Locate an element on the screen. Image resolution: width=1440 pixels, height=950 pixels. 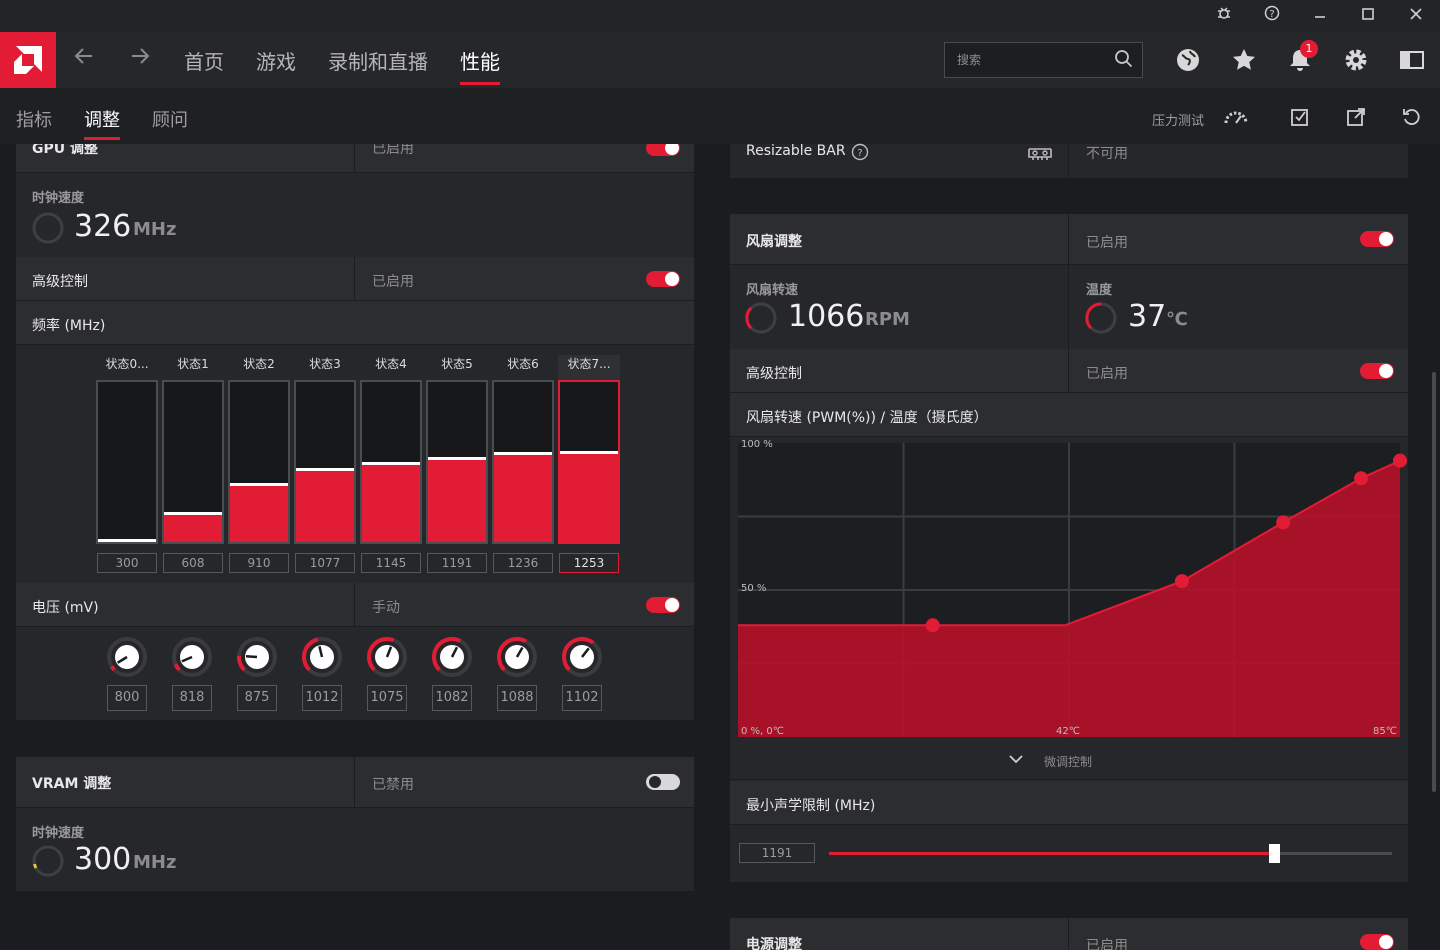
vram-tuning-toggle is located at coordinates (663, 782).